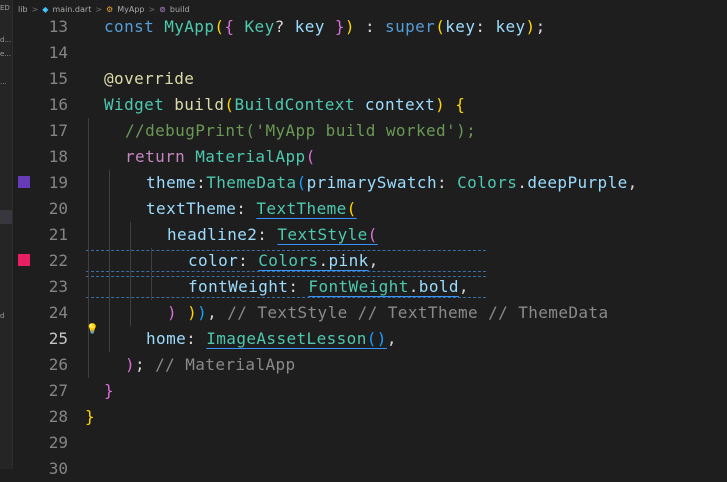 This screenshot has width=727, height=482. What do you see at coordinates (139, 104) in the screenshot?
I see `code-token: Widget` at bounding box center [139, 104].